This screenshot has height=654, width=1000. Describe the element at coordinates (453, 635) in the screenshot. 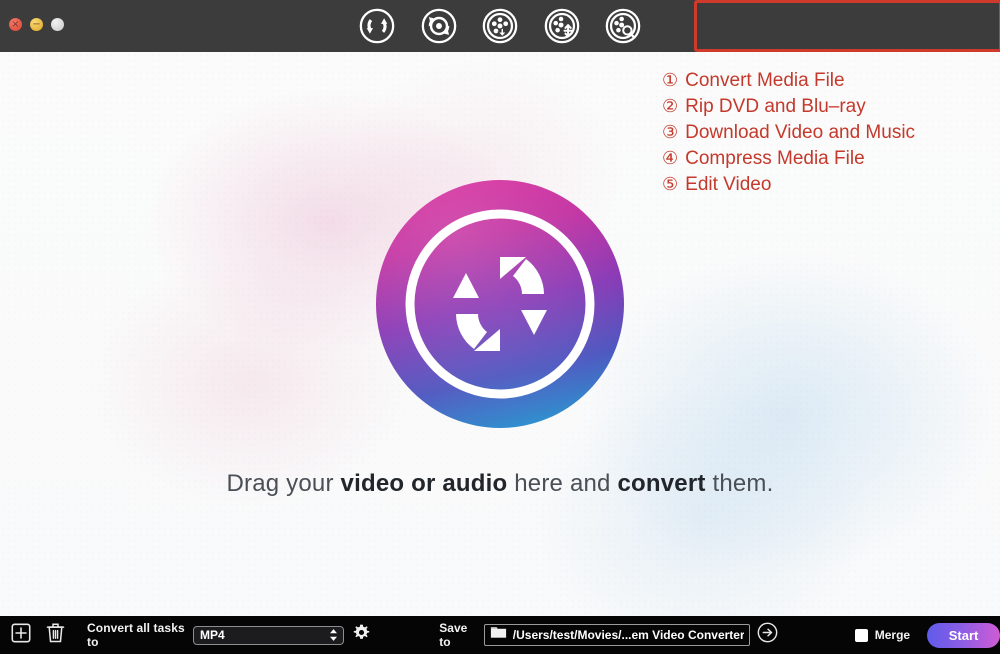

I see `save-to-label: Save to` at that location.